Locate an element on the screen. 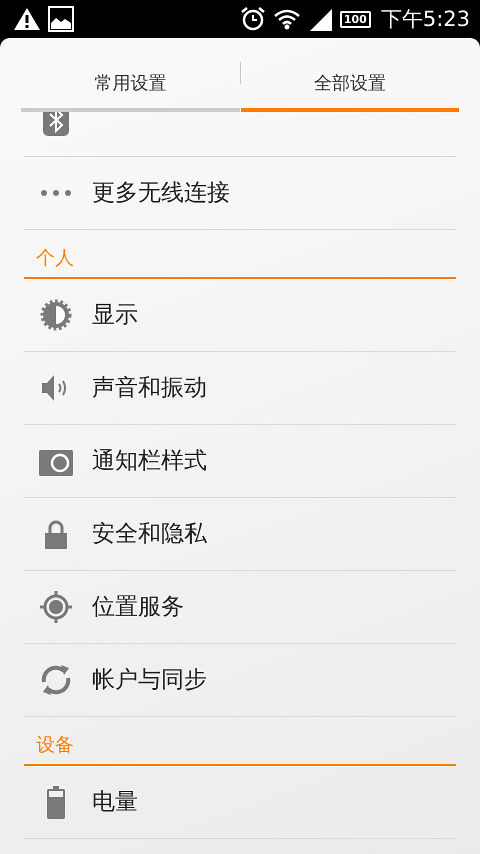 The image size is (480, 854). signal-icon is located at coordinates (320, 19).